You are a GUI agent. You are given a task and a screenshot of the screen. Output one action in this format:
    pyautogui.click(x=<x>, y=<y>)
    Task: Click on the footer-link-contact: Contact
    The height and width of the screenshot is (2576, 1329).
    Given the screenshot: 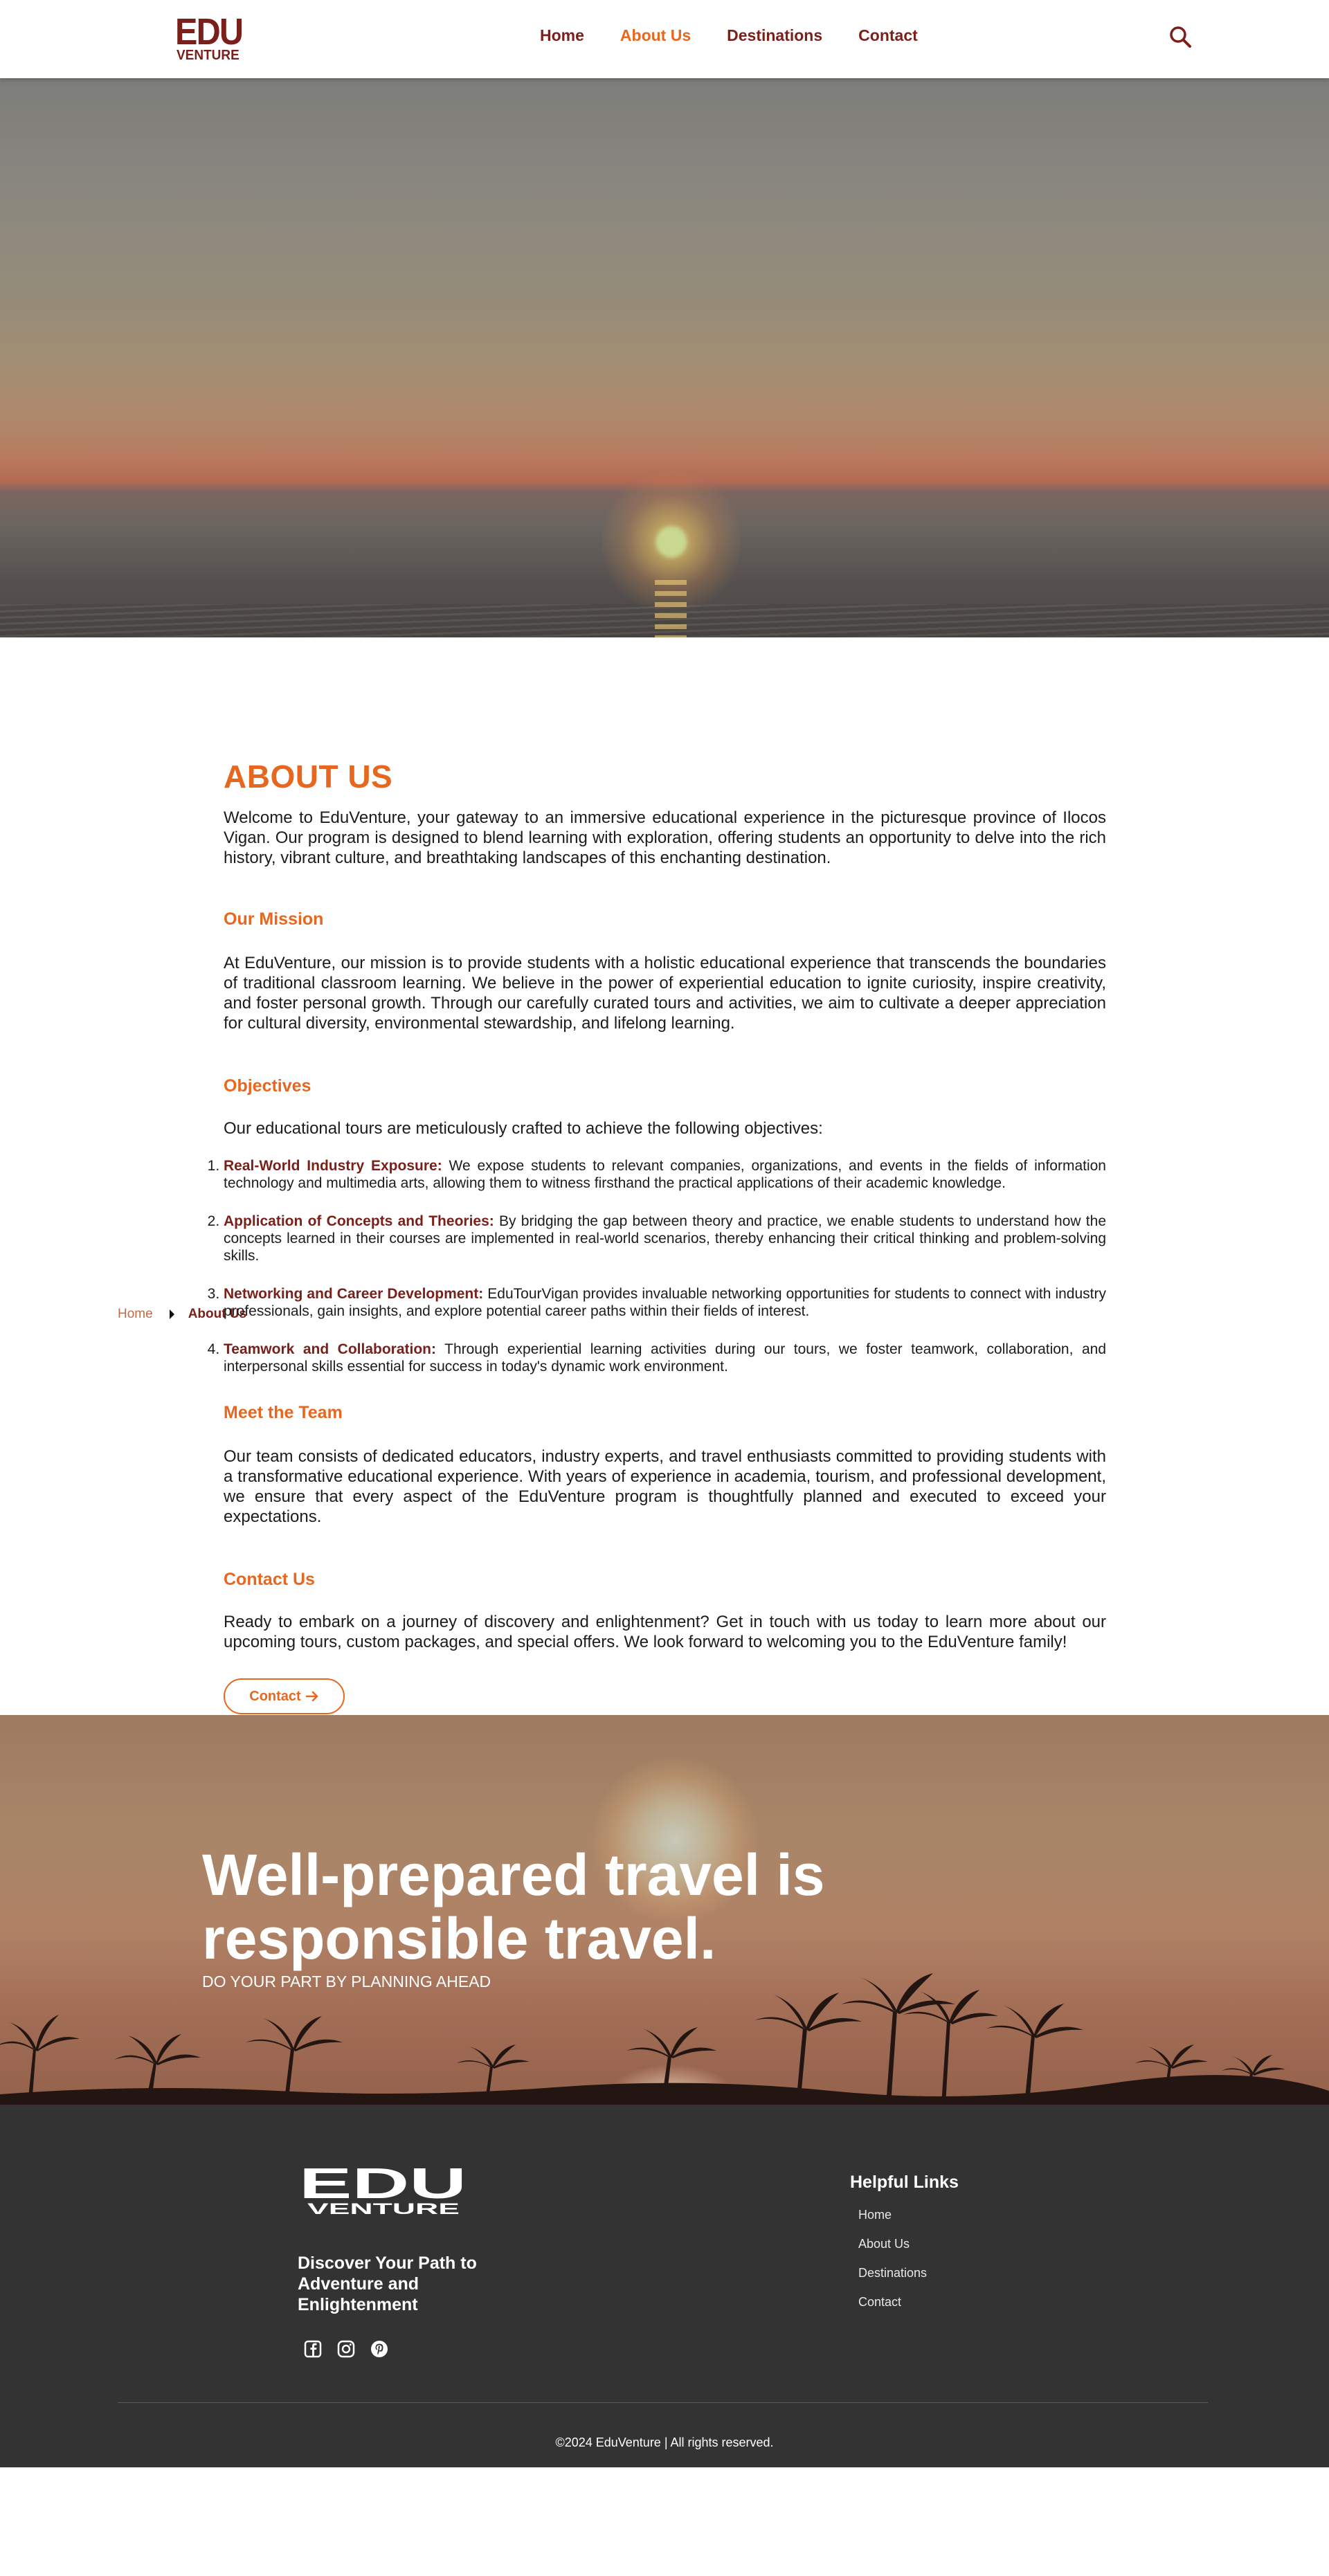 What is the action you would take?
    pyautogui.click(x=892, y=2308)
    